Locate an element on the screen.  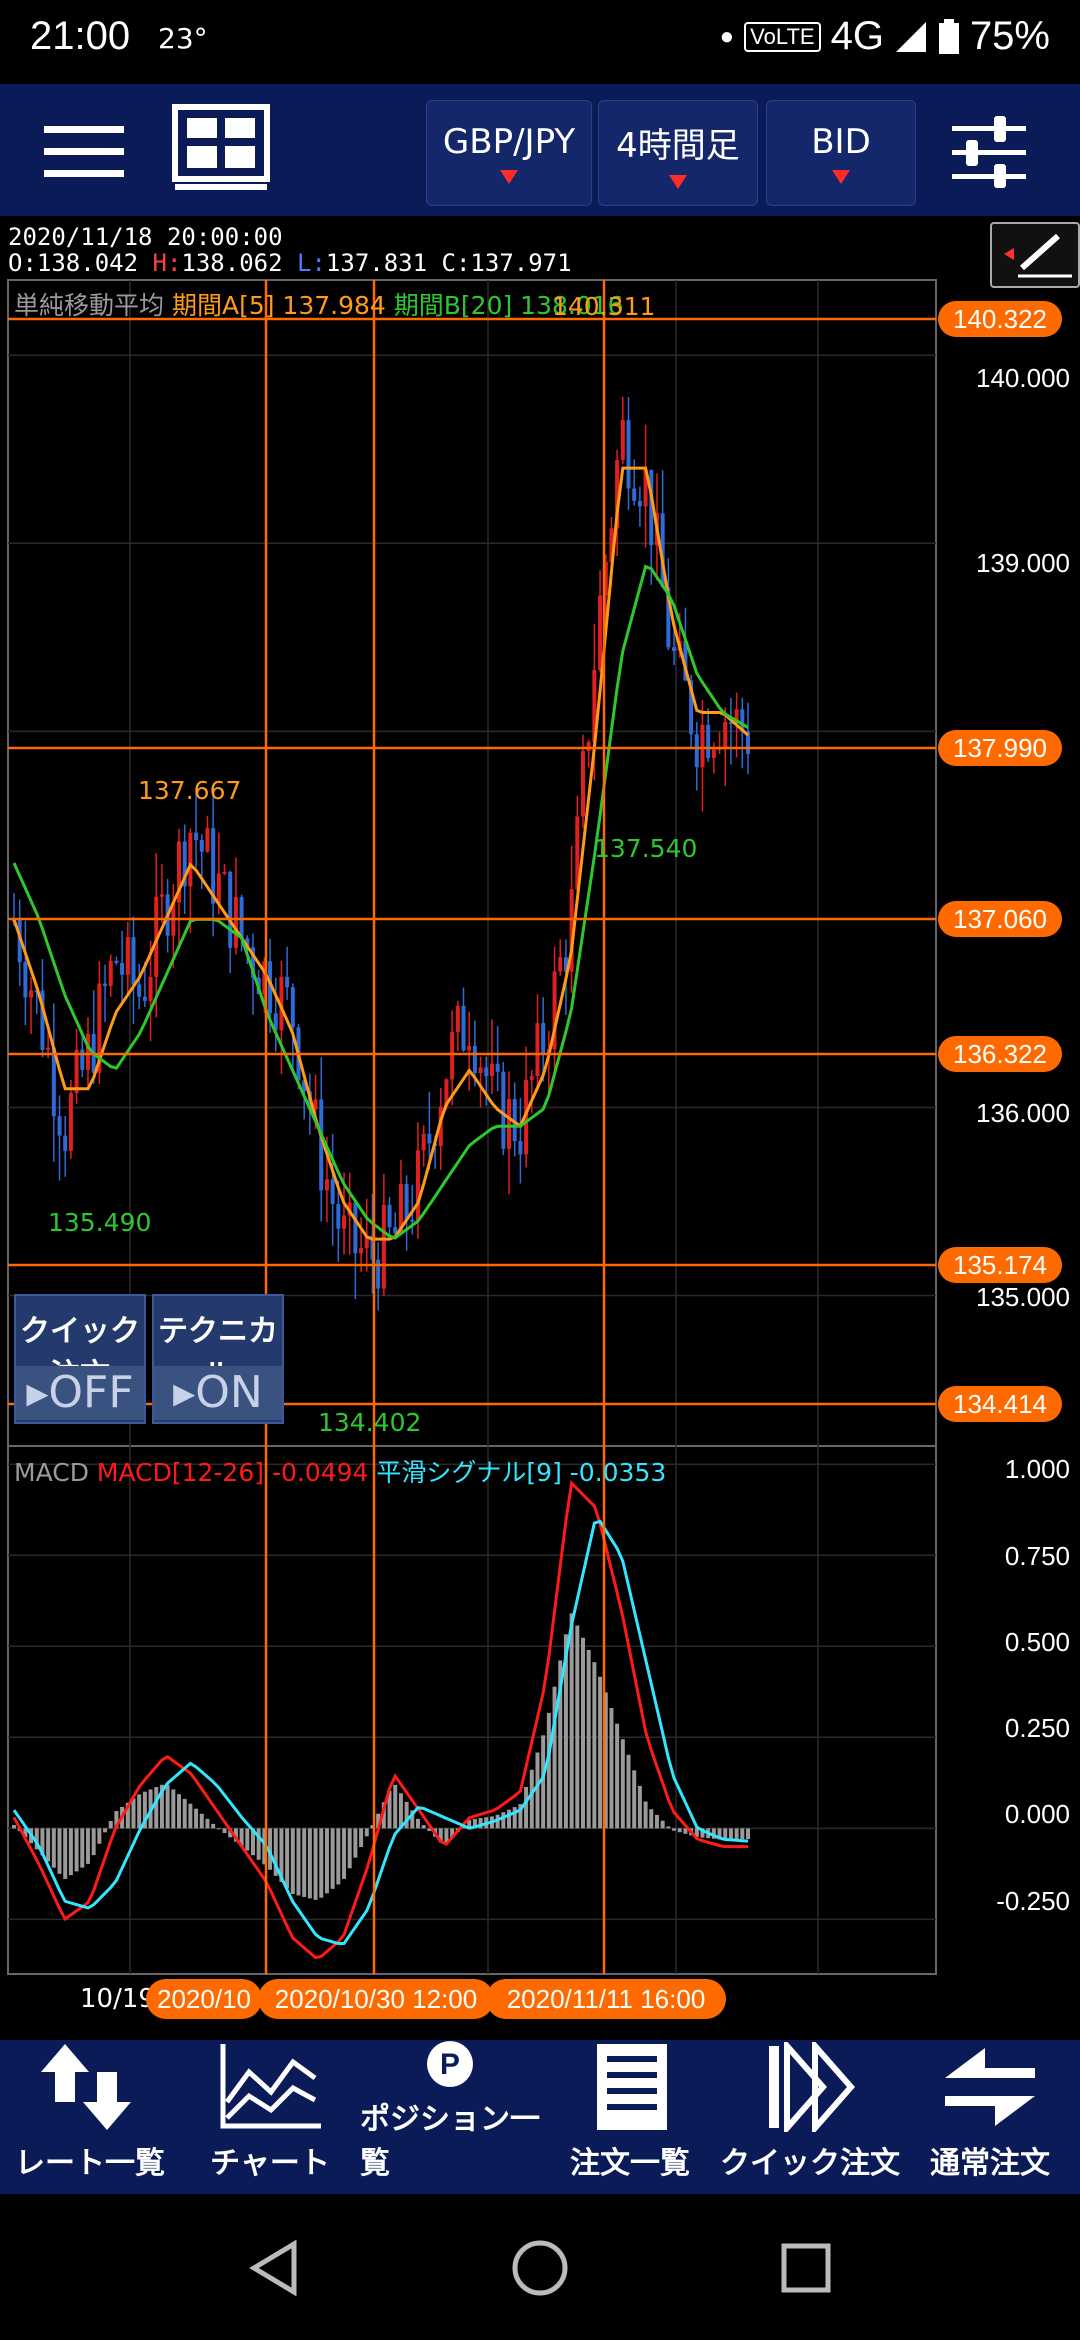
nav-positions: P ポジション一覧 is located at coordinates (450, 2117).